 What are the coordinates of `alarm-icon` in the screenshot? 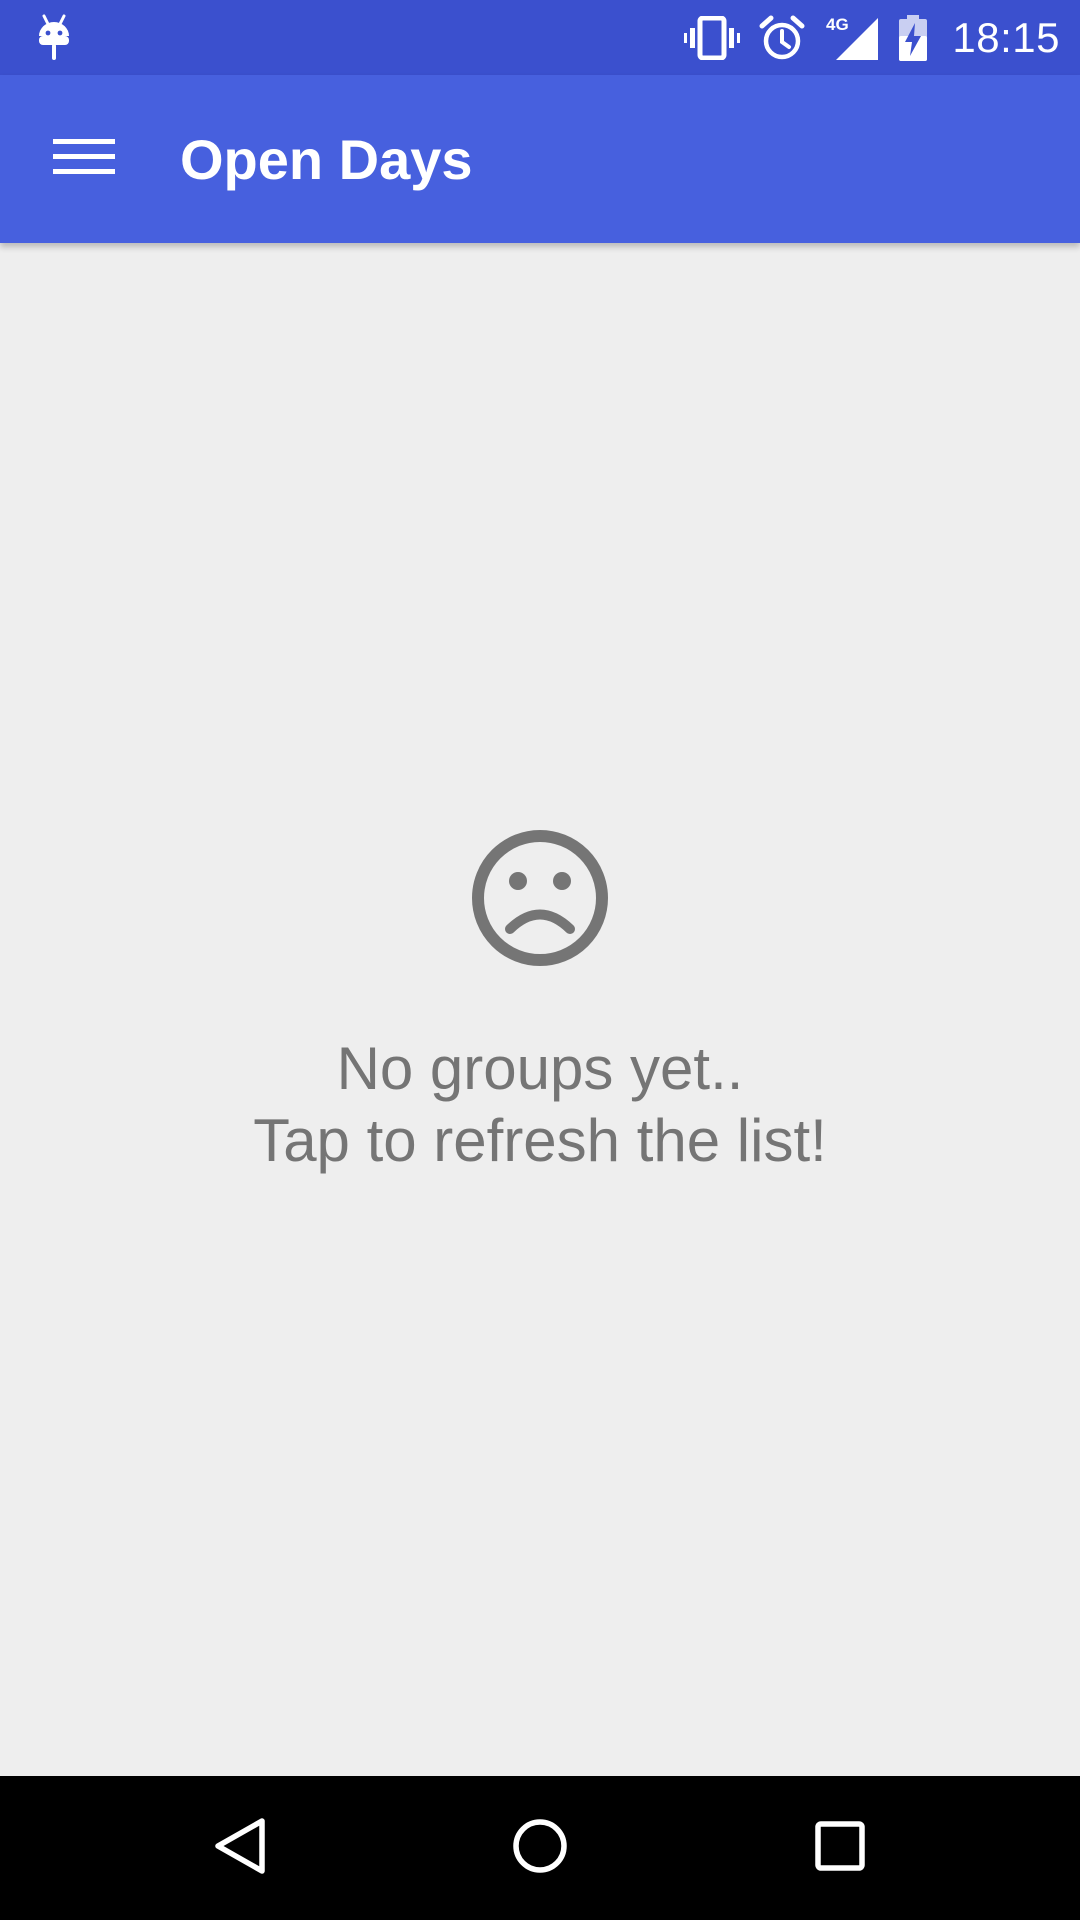 It's located at (782, 38).